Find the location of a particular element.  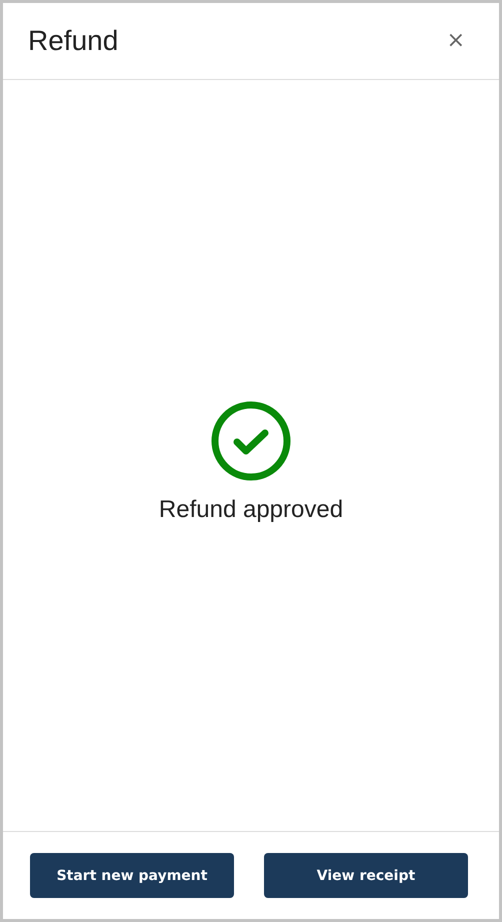

close-button: × is located at coordinates (455, 41).